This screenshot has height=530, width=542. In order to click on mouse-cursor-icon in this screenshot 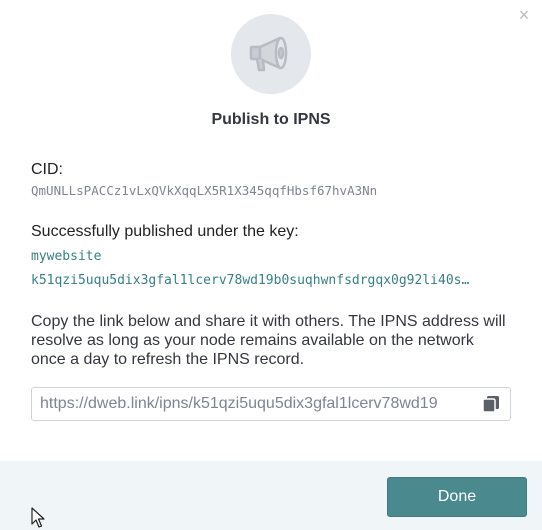, I will do `click(38, 517)`.